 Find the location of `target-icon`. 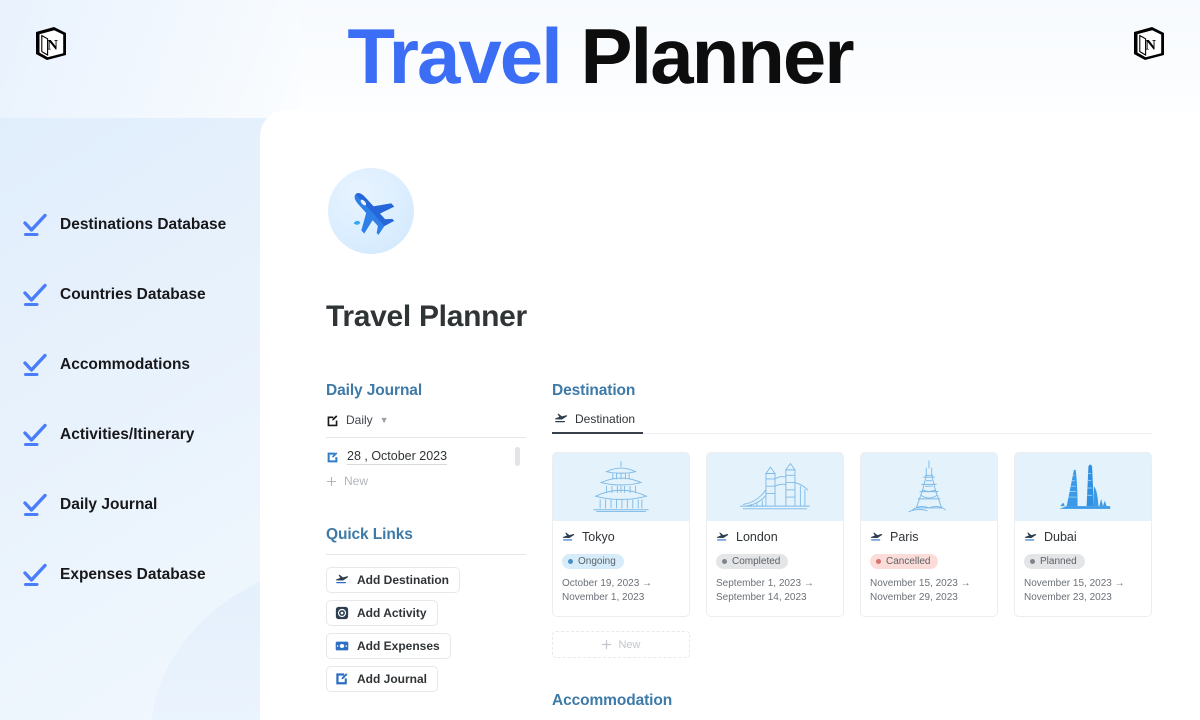

target-icon is located at coordinates (342, 613).